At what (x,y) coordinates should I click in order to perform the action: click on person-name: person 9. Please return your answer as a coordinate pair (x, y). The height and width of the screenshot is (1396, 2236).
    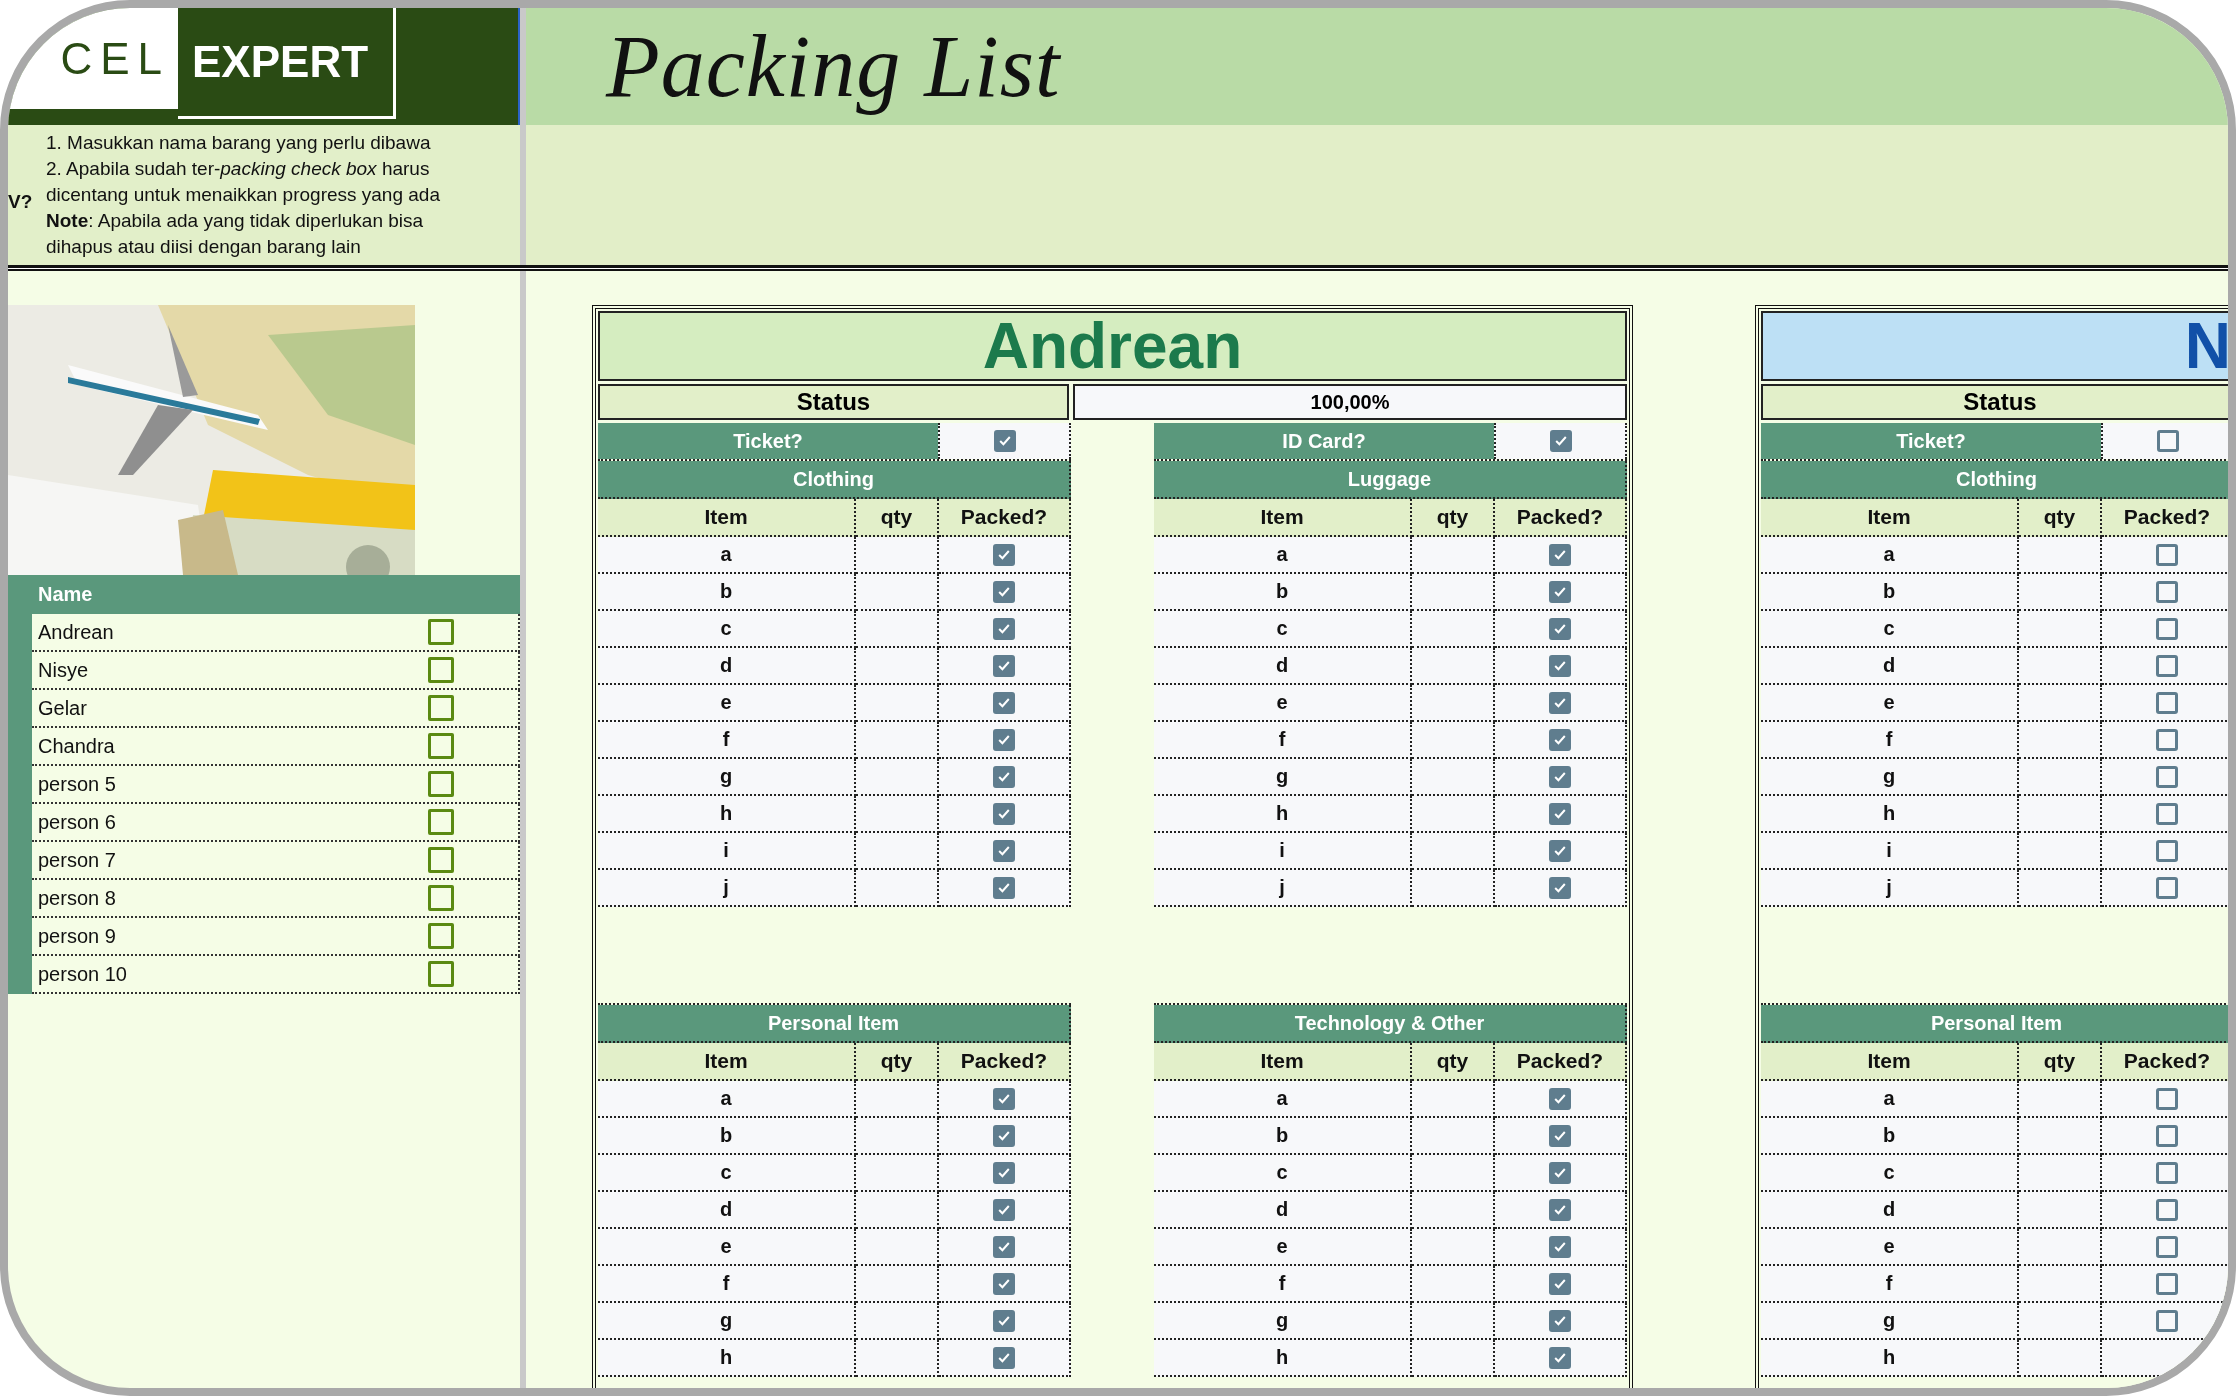
    Looking at the image, I should click on (77, 936).